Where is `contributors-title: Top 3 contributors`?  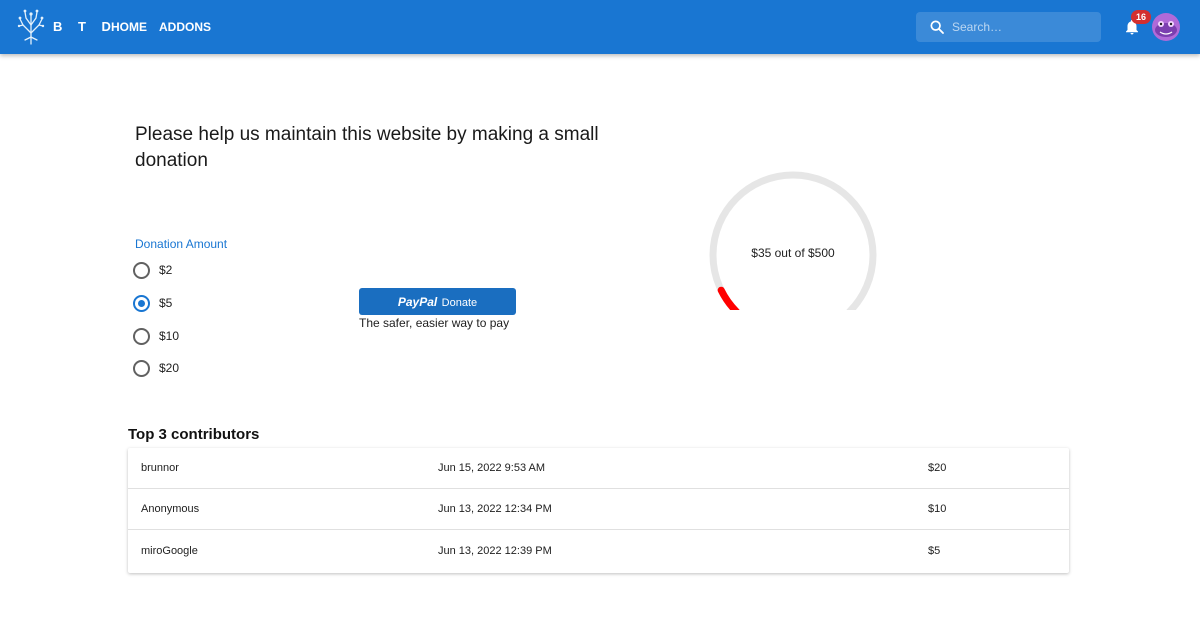
contributors-title: Top 3 contributors is located at coordinates (194, 434).